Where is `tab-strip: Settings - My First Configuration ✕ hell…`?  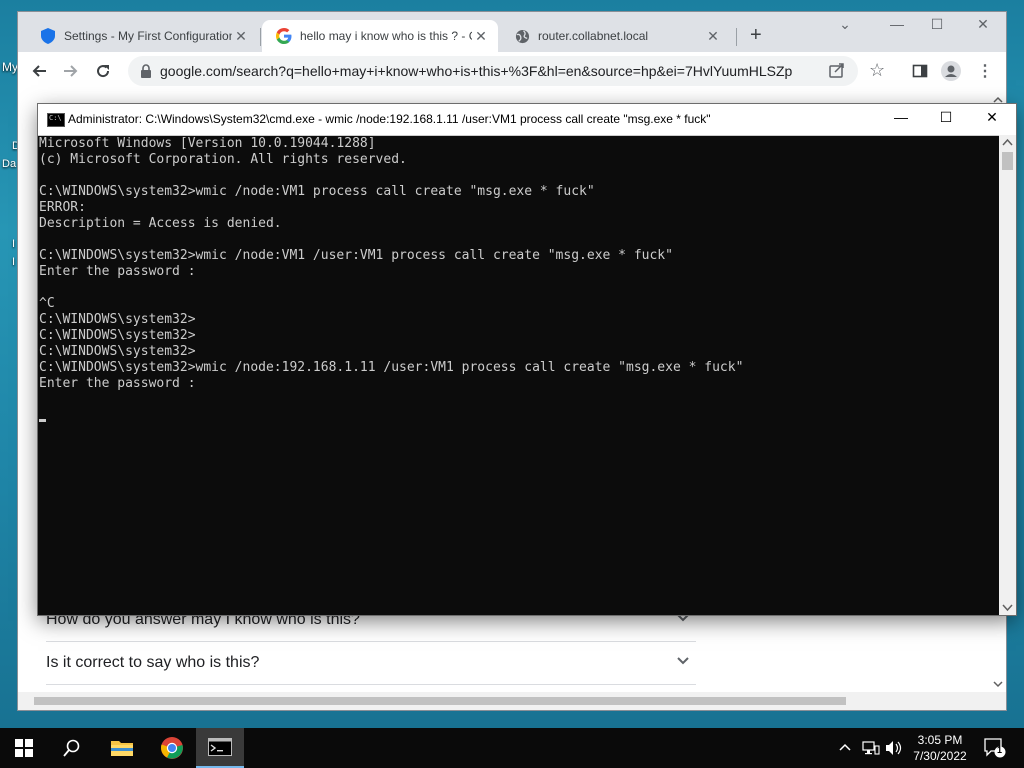 tab-strip: Settings - My First Configuration ✕ hell… is located at coordinates (512, 32).